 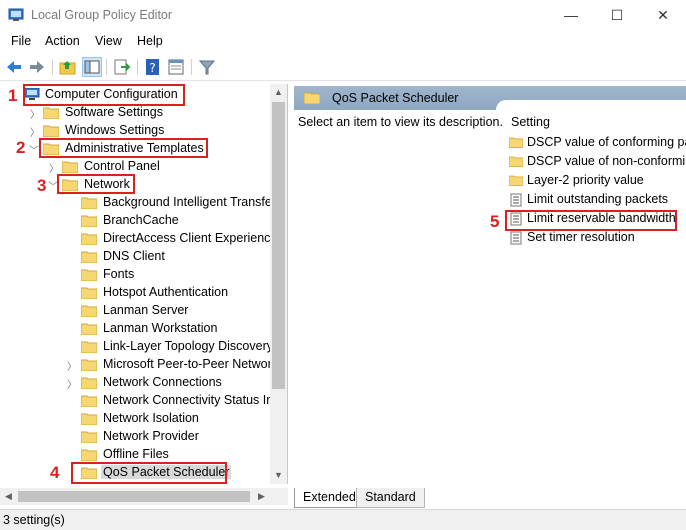 What do you see at coordinates (606, 161) in the screenshot?
I see `setting-label: DSCP value of non-conformir` at bounding box center [606, 161].